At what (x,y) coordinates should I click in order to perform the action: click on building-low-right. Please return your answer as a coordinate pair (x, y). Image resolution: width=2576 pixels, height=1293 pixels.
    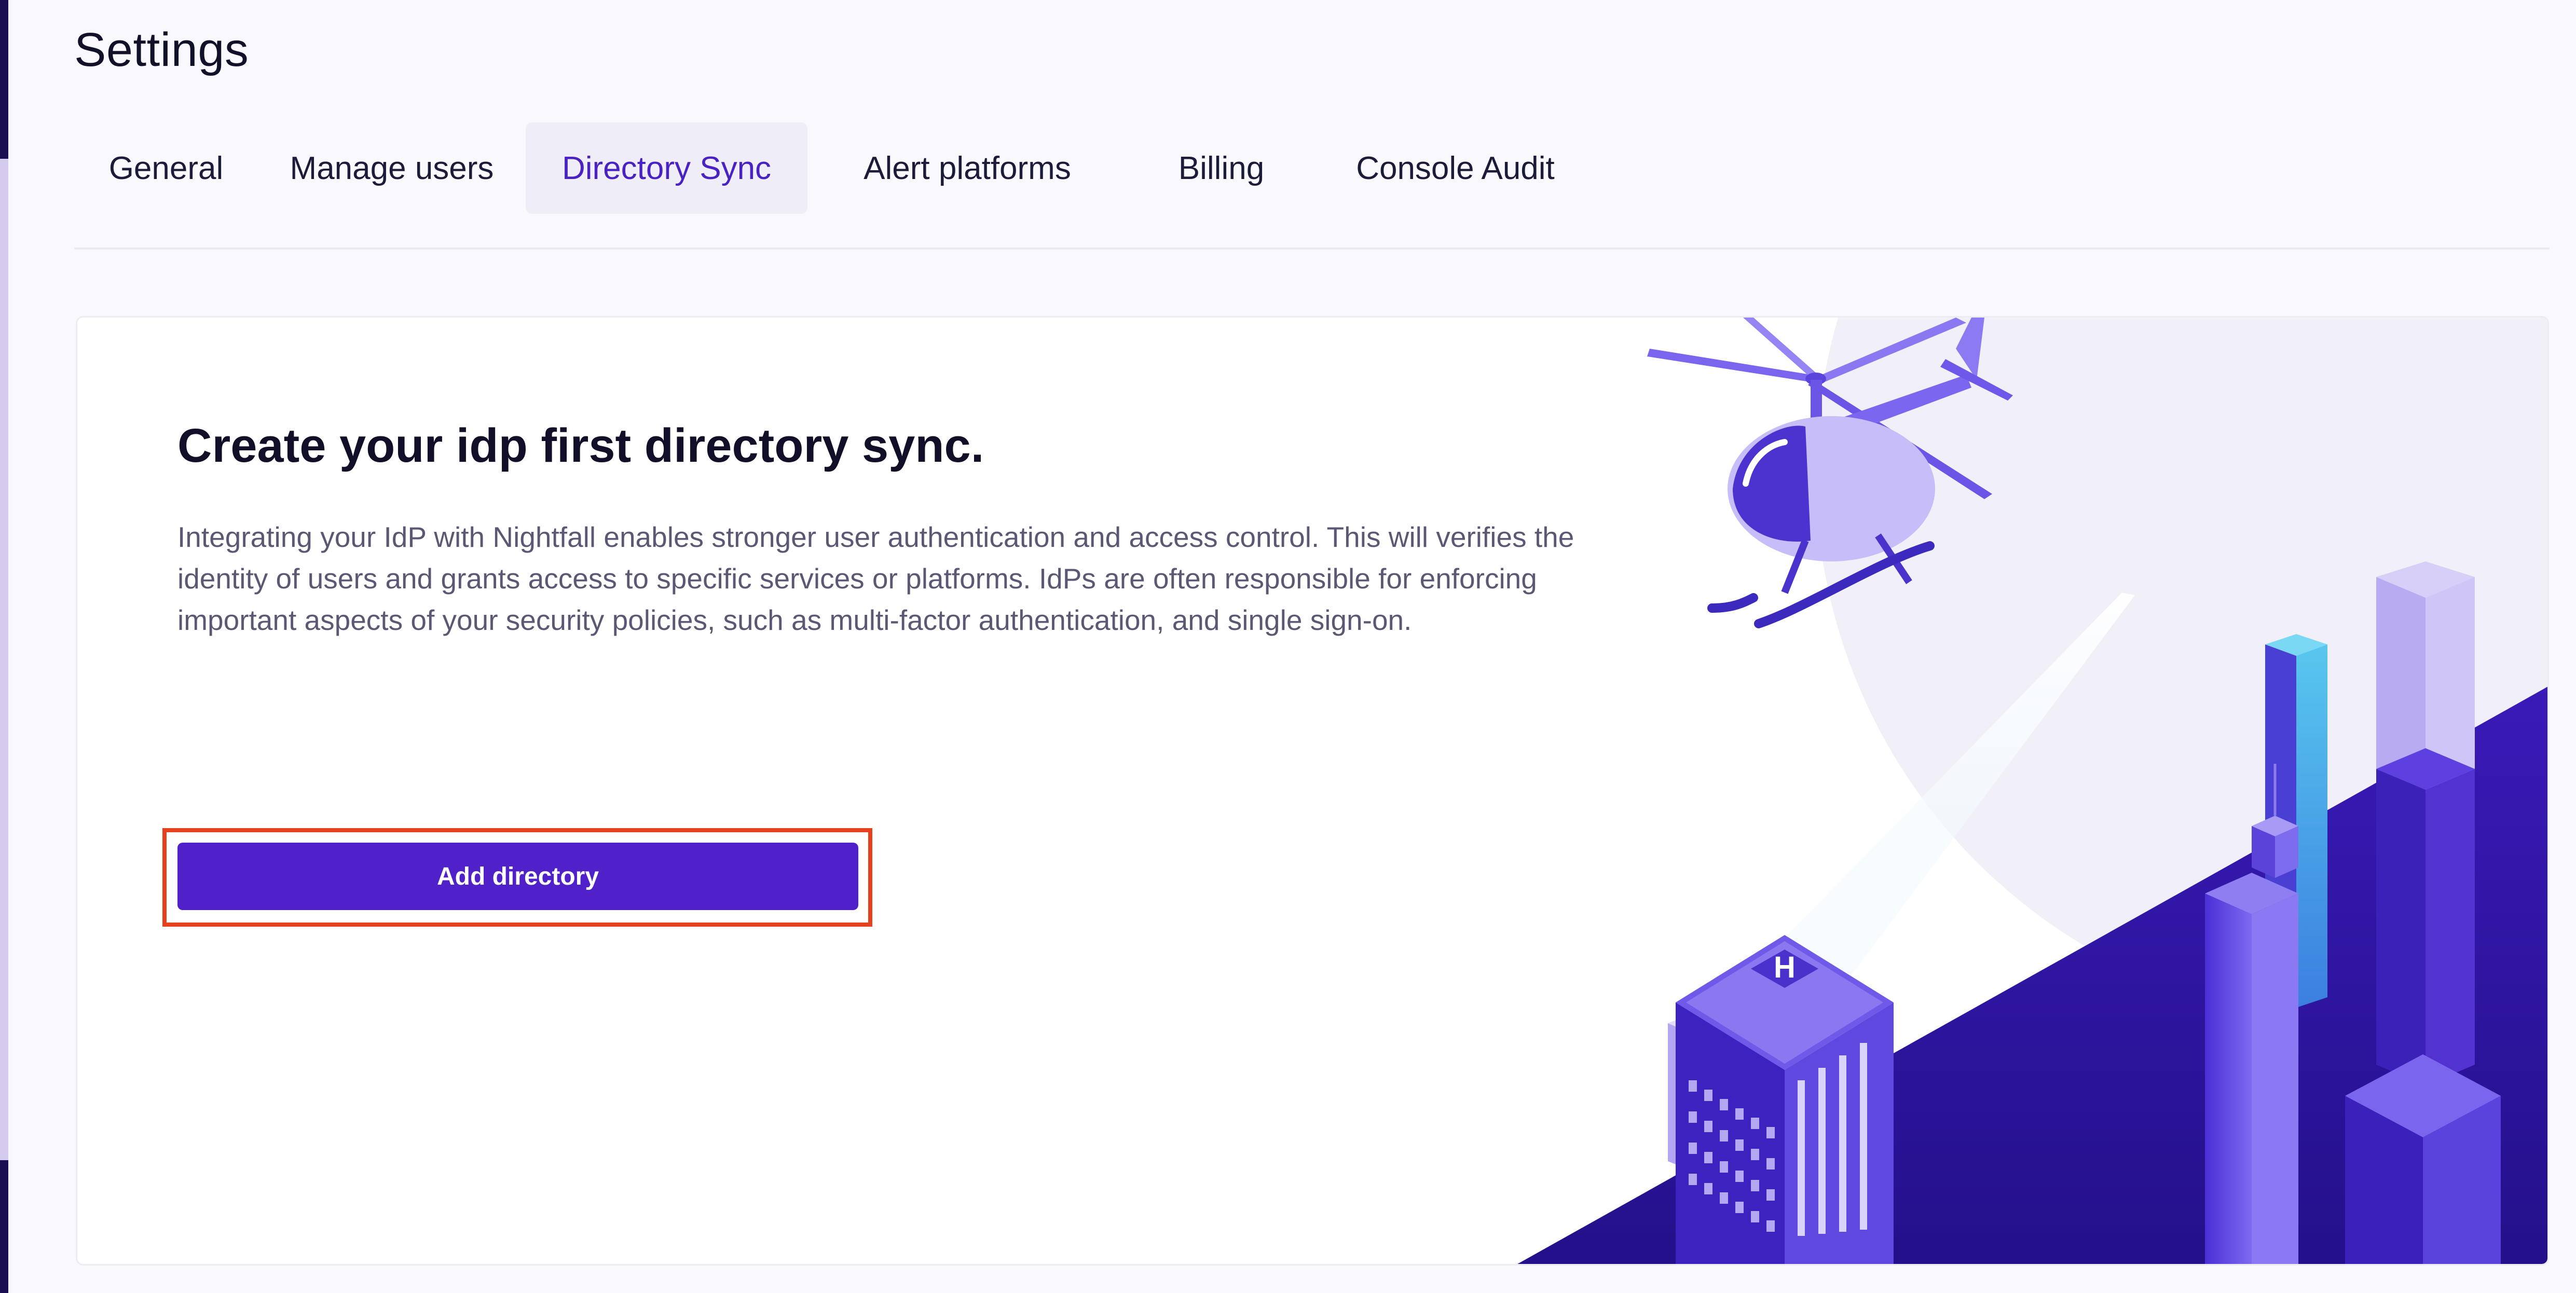
    Looking at the image, I should click on (2423, 1159).